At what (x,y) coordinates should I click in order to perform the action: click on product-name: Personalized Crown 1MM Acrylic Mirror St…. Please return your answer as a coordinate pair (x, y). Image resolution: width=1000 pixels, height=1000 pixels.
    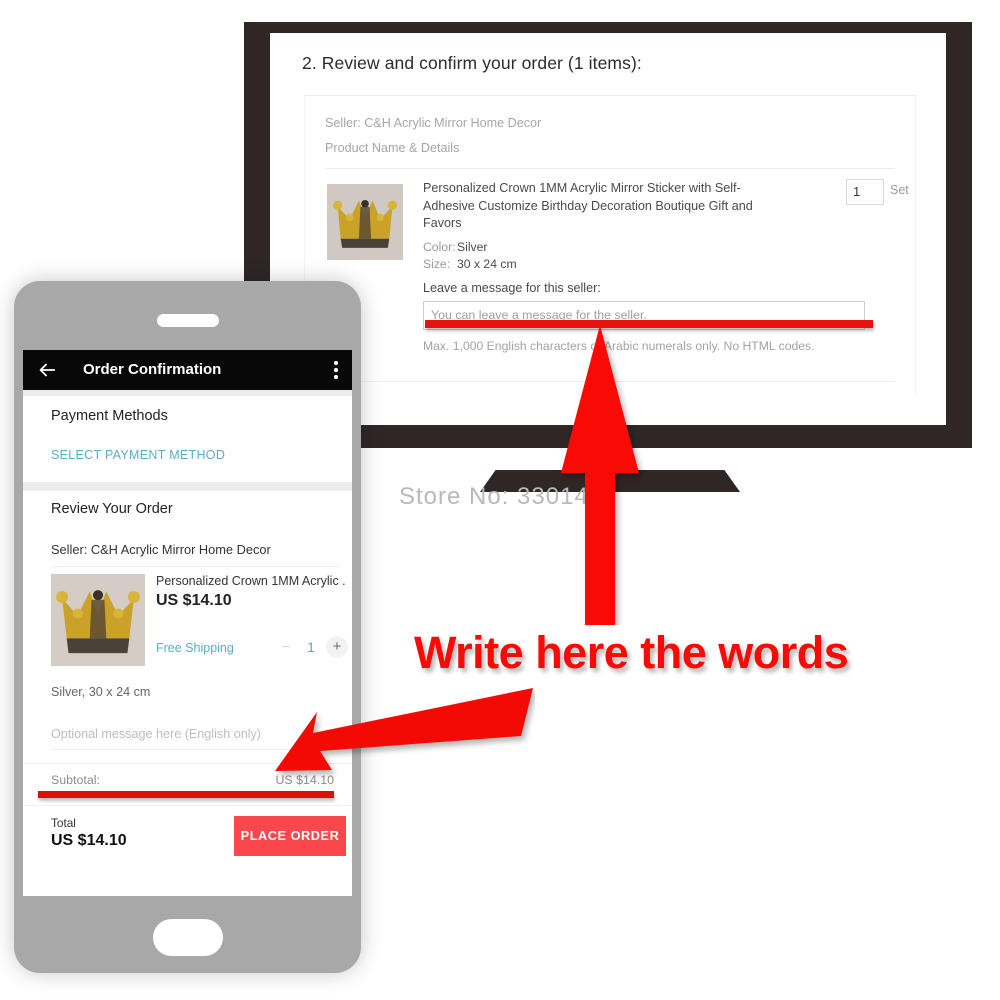
    Looking at the image, I should click on (595, 206).